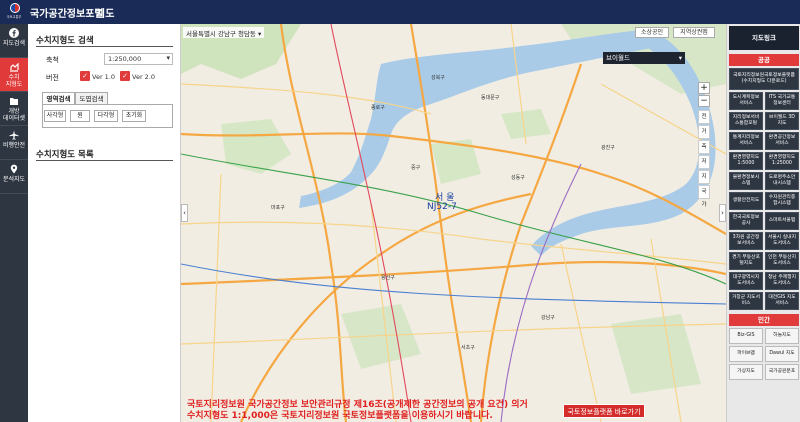 The image size is (800, 422). Describe the element at coordinates (608, 148) in the screenshot. I see `map-district-label: 광진구` at that location.